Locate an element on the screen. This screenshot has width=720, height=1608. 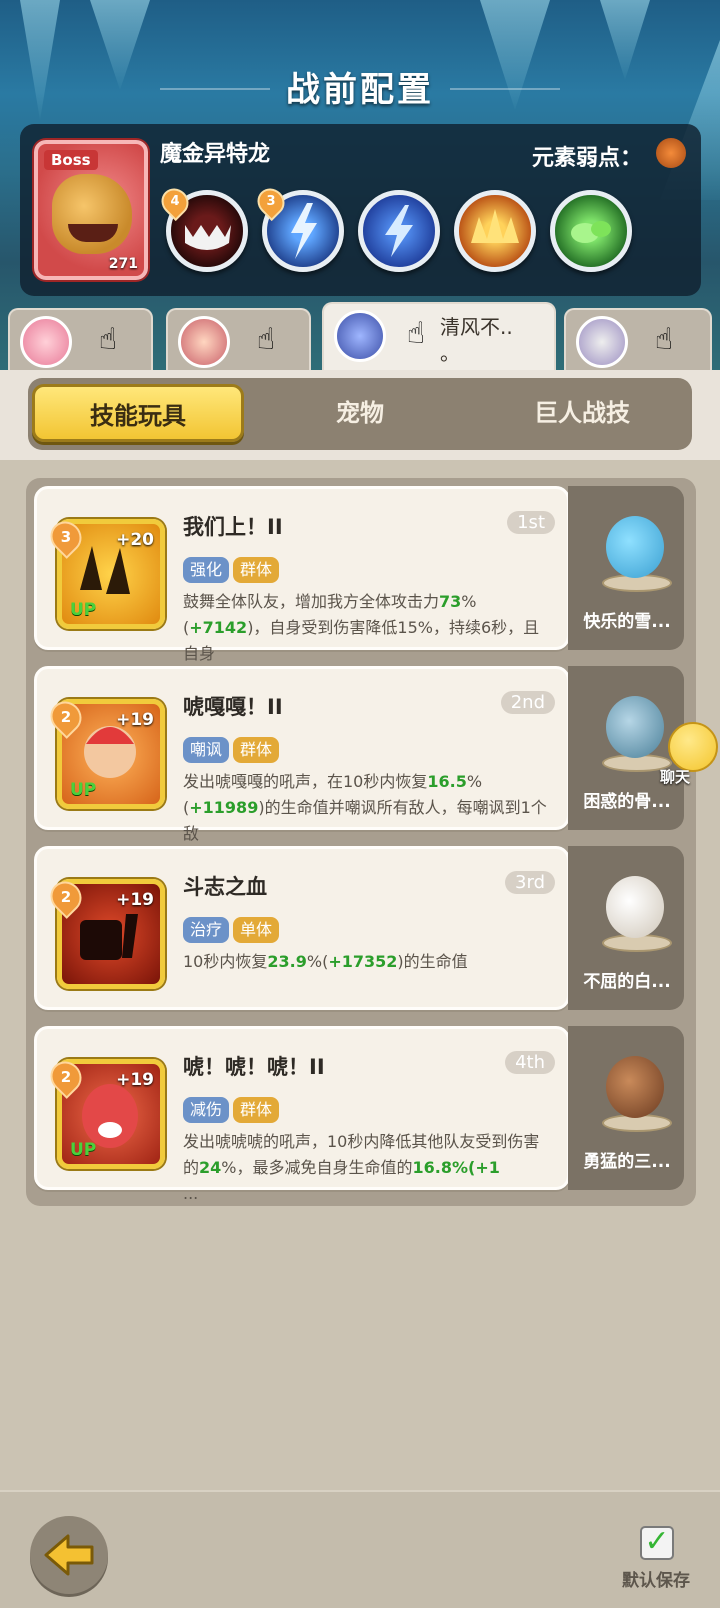
skill-rank: 2nd is located at coordinates (527, 702).